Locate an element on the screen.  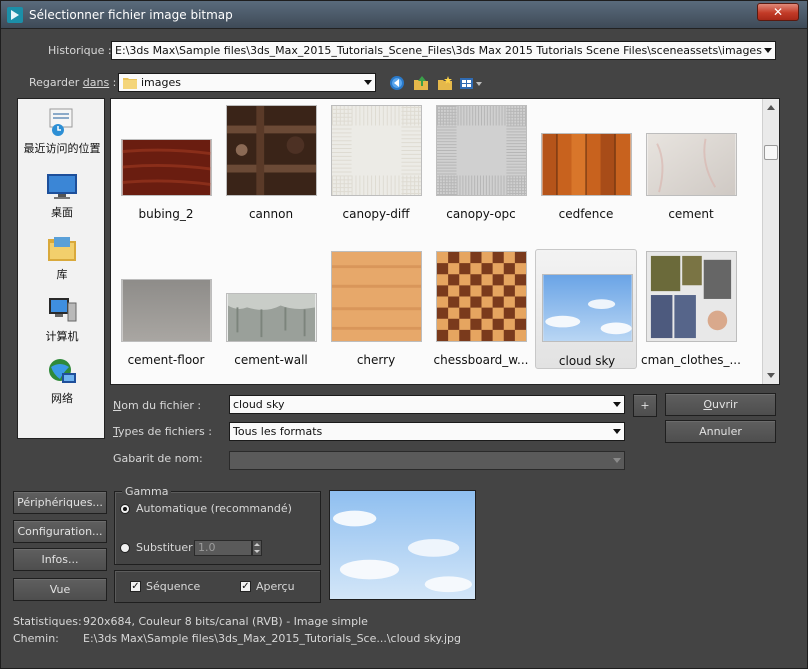
place-desktop: 桌面 is located at coordinates (62, 195).